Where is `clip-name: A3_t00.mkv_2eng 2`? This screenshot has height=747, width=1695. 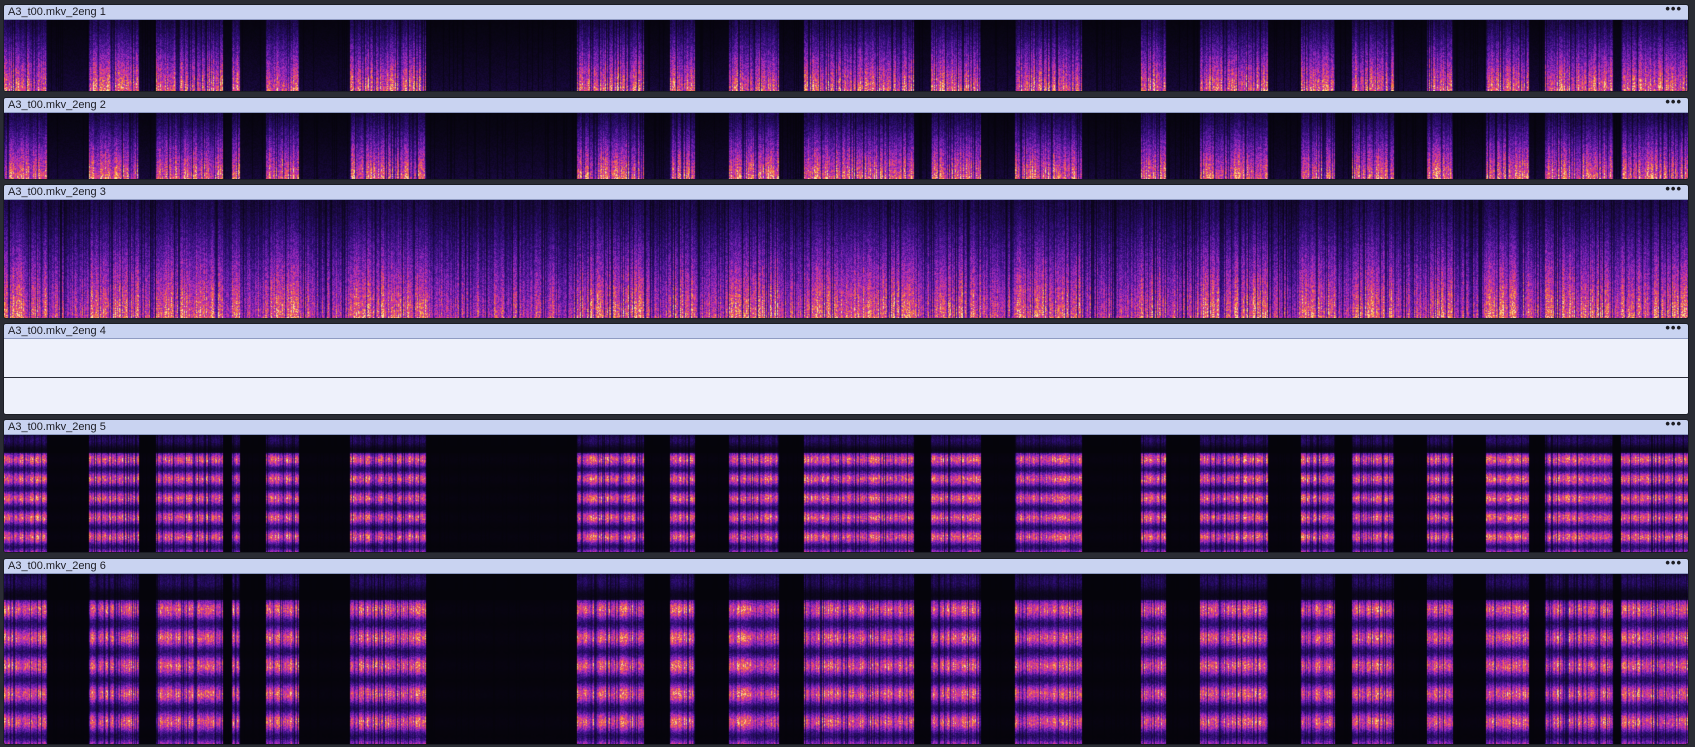 clip-name: A3_t00.mkv_2eng 2 is located at coordinates (57, 105).